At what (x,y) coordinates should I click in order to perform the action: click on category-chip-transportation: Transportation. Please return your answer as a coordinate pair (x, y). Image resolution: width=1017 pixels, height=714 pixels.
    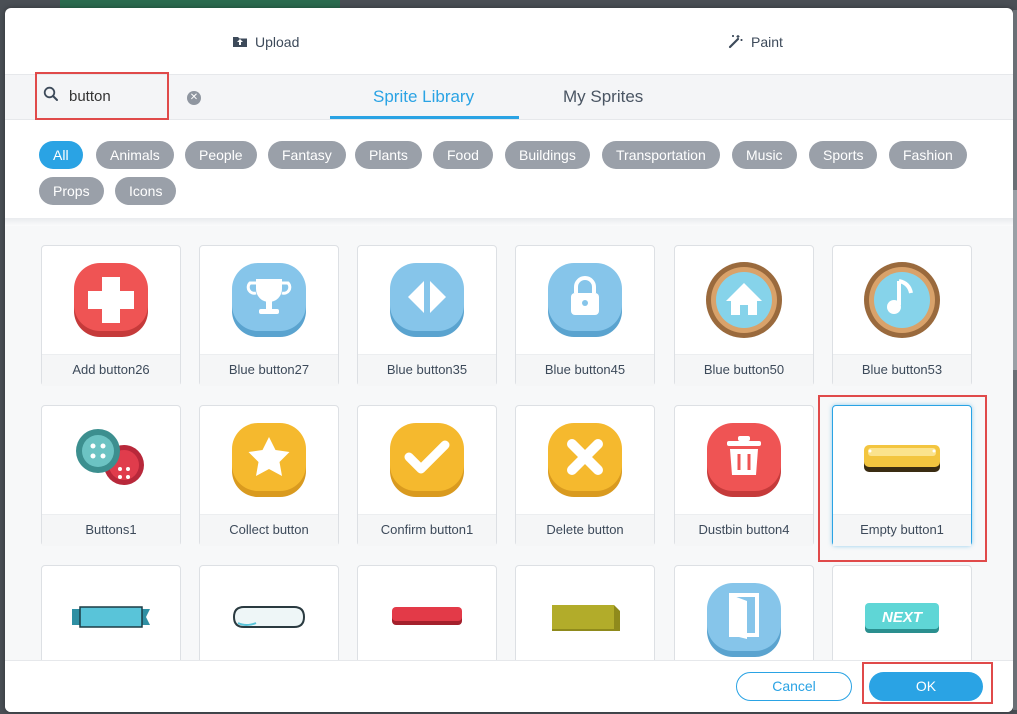
    Looking at the image, I should click on (661, 155).